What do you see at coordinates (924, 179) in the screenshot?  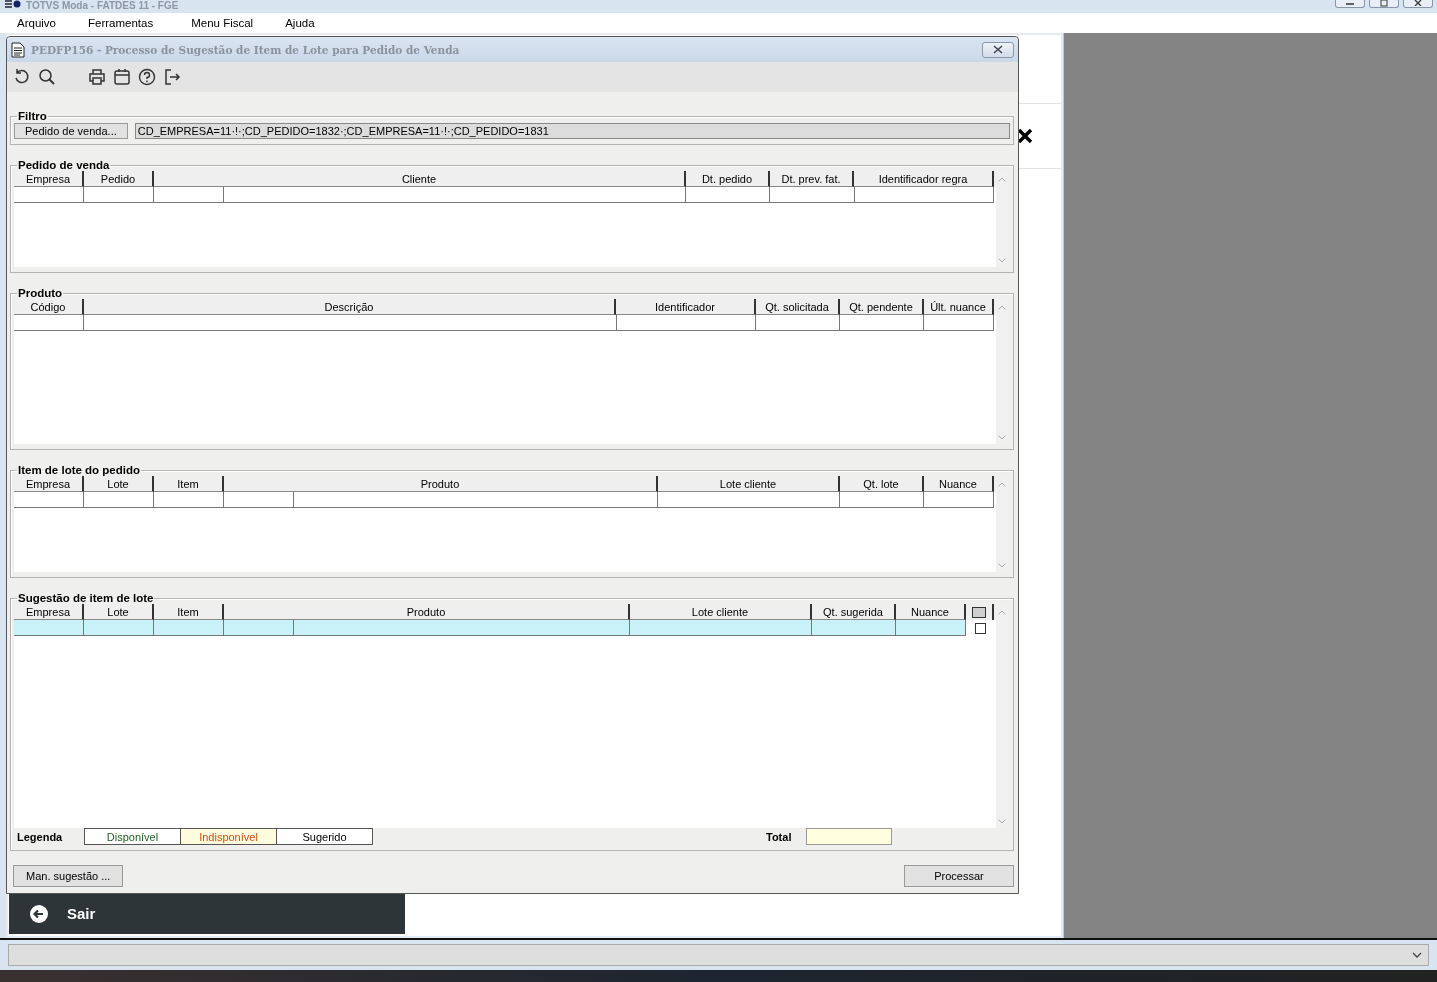 I see `column-header: Identificador regra` at bounding box center [924, 179].